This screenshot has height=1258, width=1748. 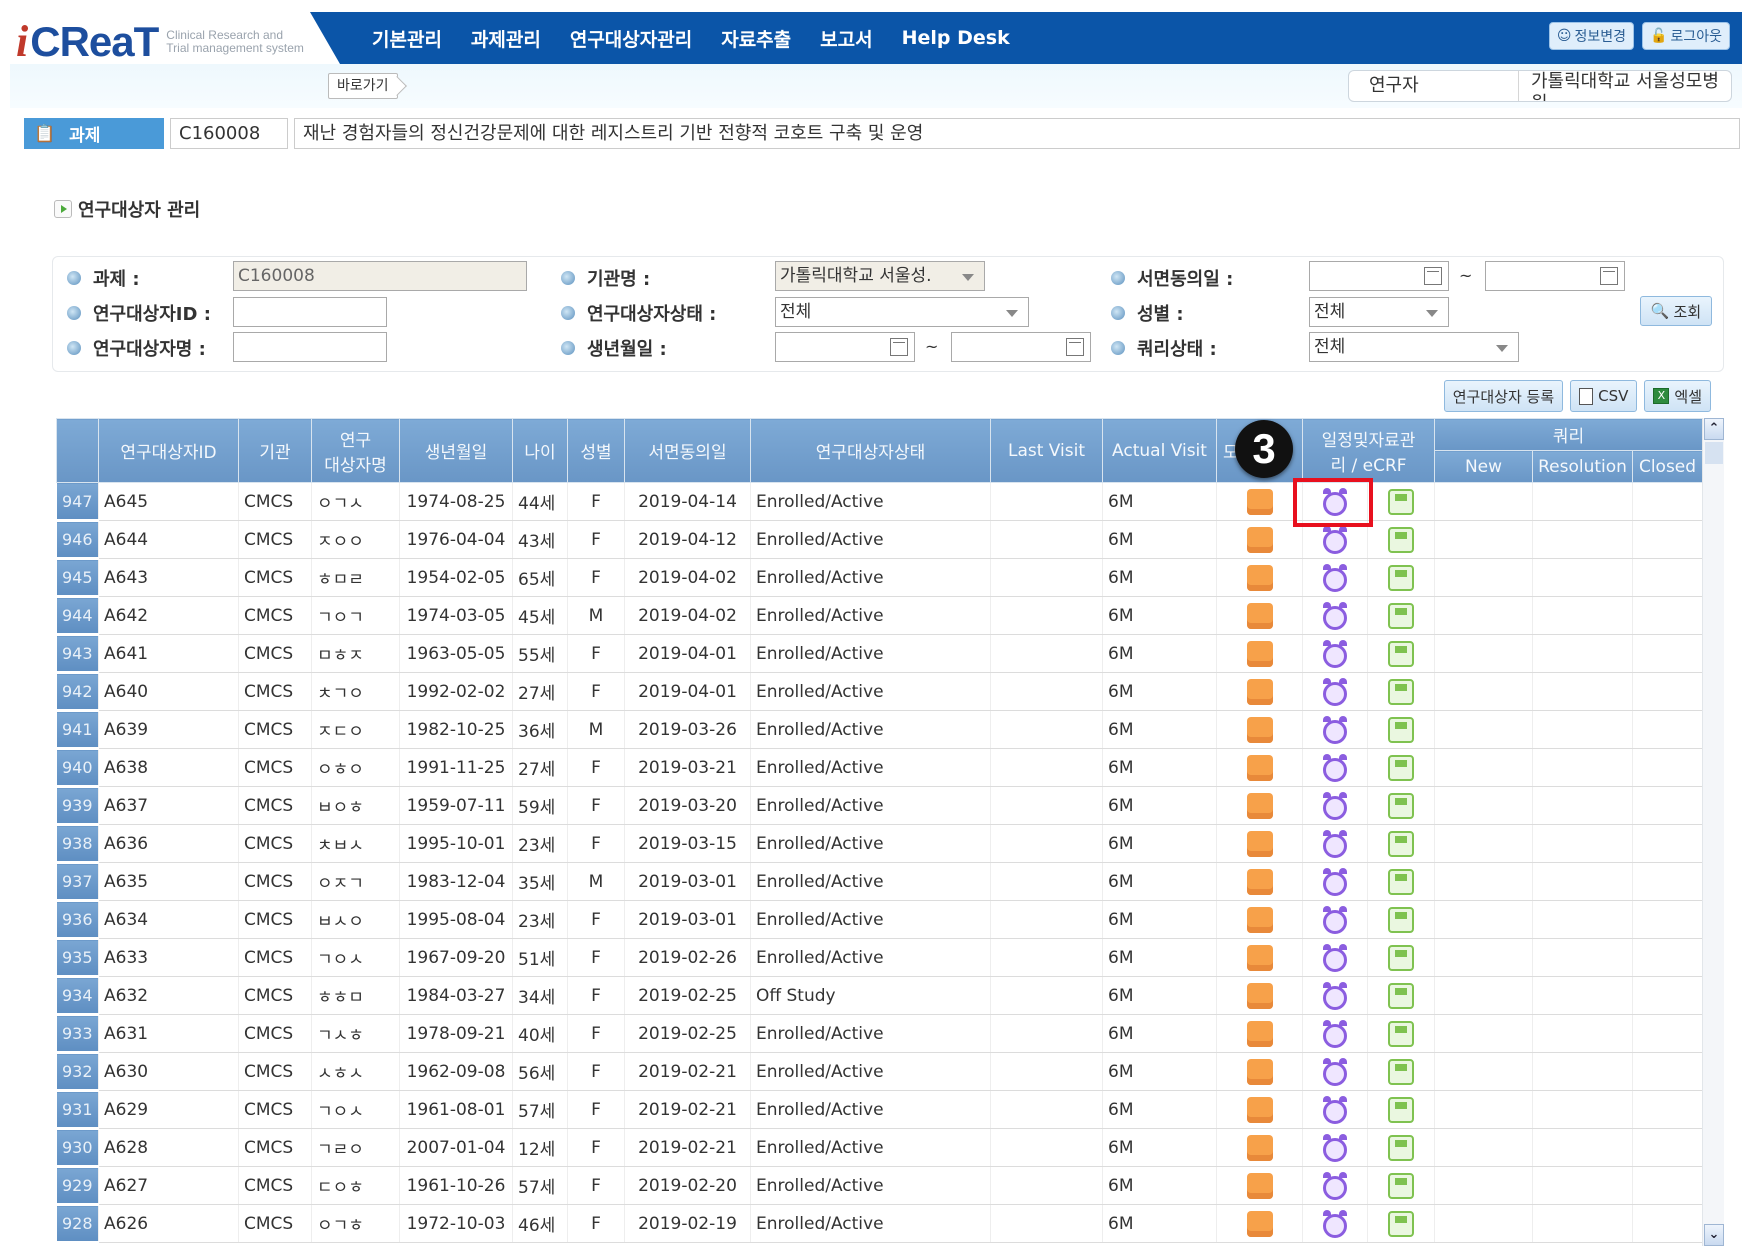 I want to click on scroll-thumb, so click(x=1714, y=453).